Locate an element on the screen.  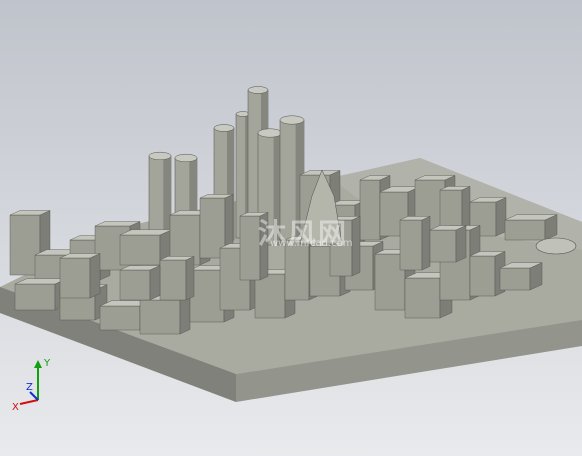
z-axis-icon is located at coordinates (34, 396).